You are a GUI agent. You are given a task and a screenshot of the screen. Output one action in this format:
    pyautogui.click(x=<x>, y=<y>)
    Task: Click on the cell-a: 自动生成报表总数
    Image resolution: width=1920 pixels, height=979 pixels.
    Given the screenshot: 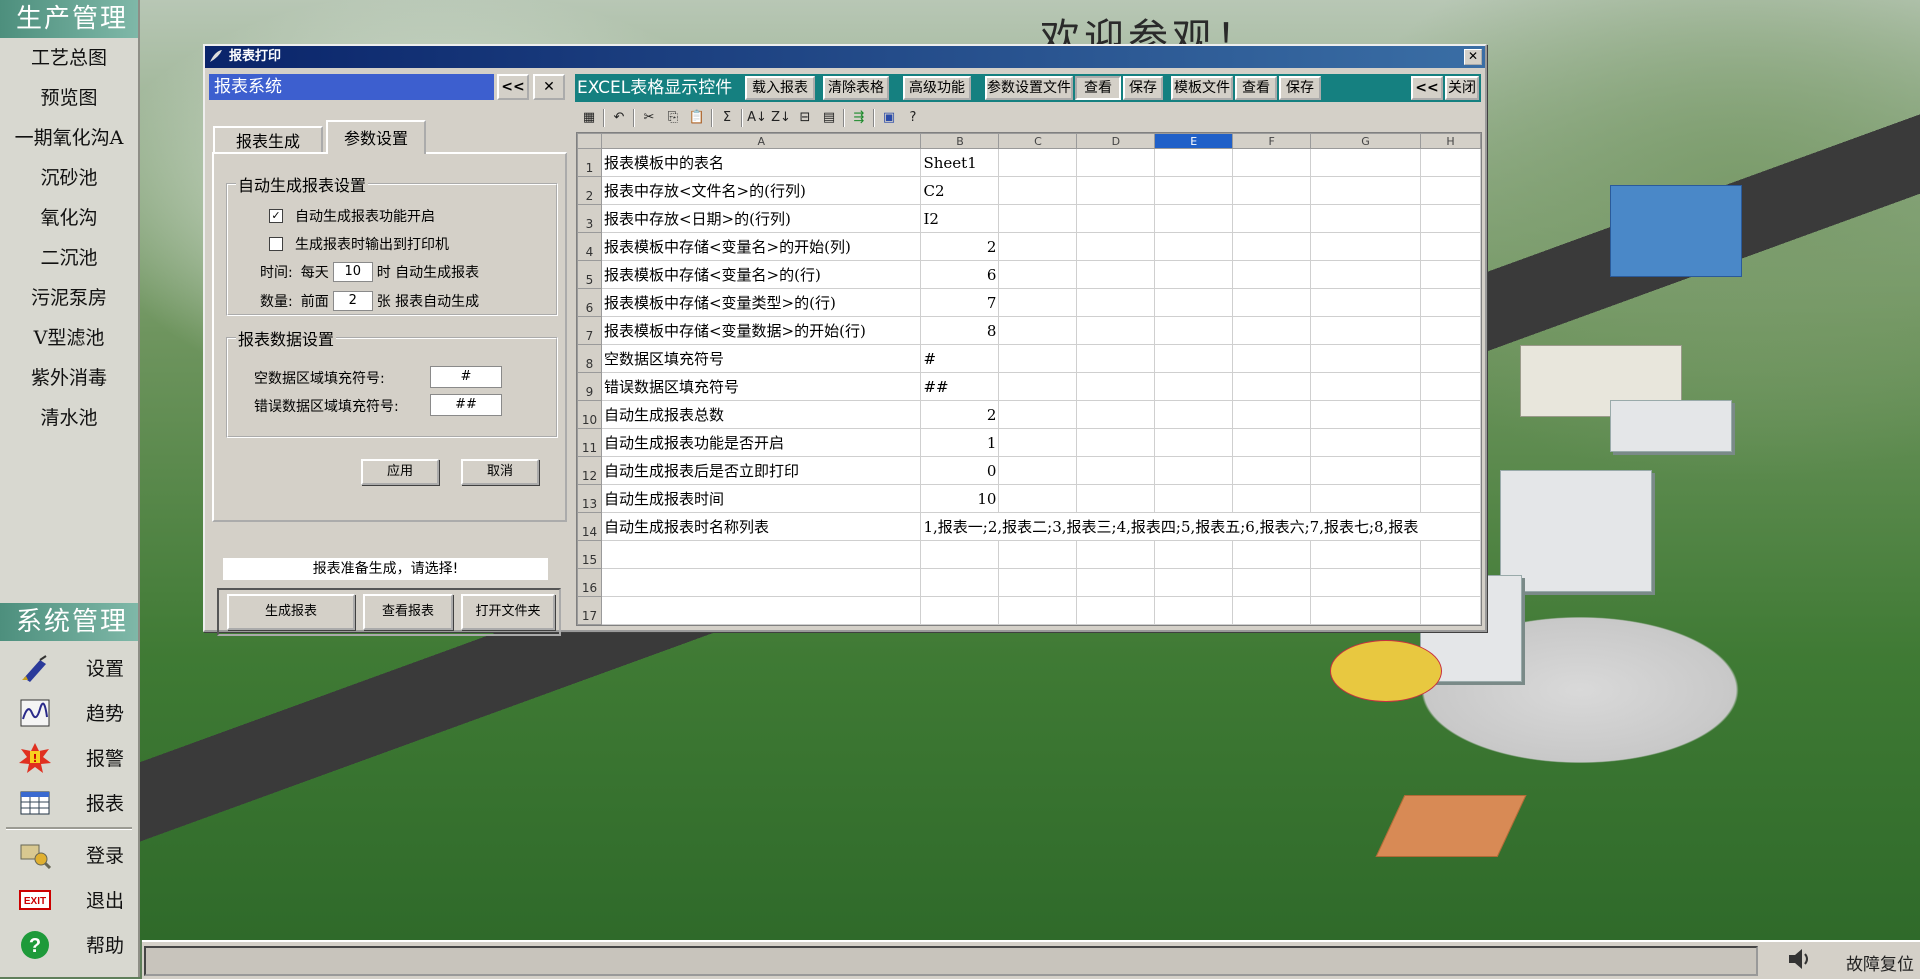 What is the action you would take?
    pyautogui.click(x=761, y=414)
    